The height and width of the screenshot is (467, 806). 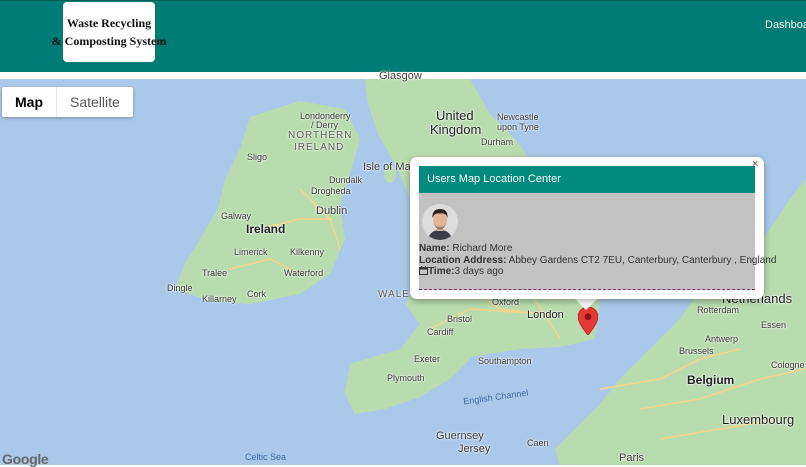 What do you see at coordinates (109, 41) in the screenshot?
I see `logo-line-2: & Composting System` at bounding box center [109, 41].